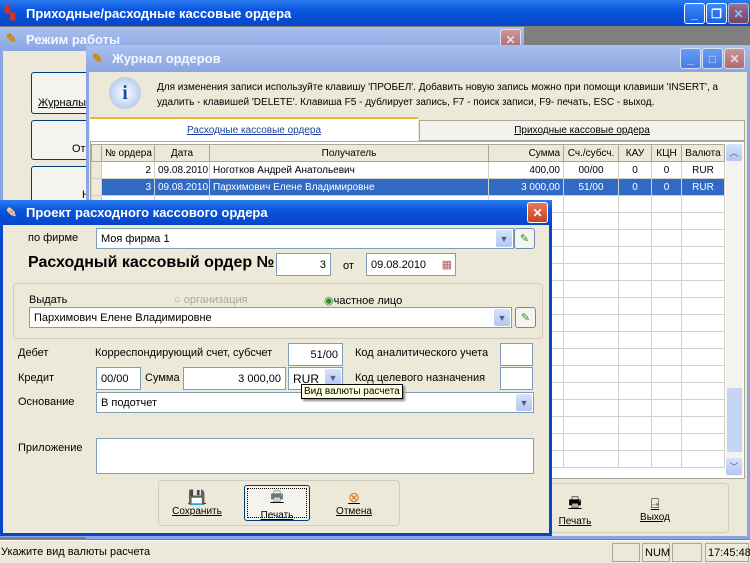  Describe the element at coordinates (690, 58) in the screenshot. I see `journal-minimize-button: _` at that location.